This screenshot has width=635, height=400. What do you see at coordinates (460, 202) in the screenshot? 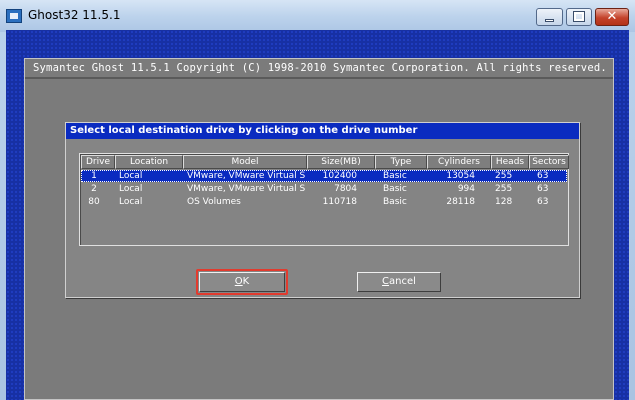
I see `cell-cylinders: 28118` at bounding box center [460, 202].